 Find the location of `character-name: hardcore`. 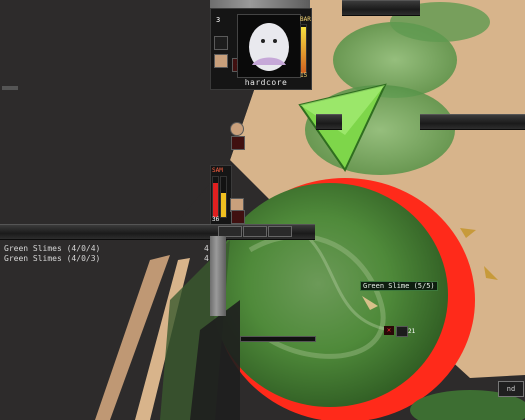

character-name: hardcore is located at coordinates (266, 82).